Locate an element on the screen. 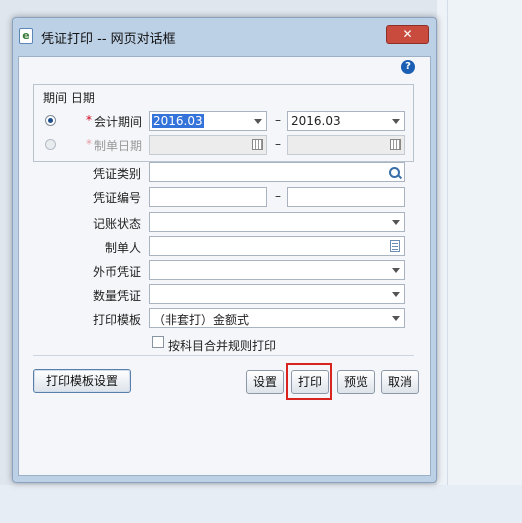 Image resolution: width=522 pixels, height=523 pixels. settings-button: 设置 is located at coordinates (265, 382).